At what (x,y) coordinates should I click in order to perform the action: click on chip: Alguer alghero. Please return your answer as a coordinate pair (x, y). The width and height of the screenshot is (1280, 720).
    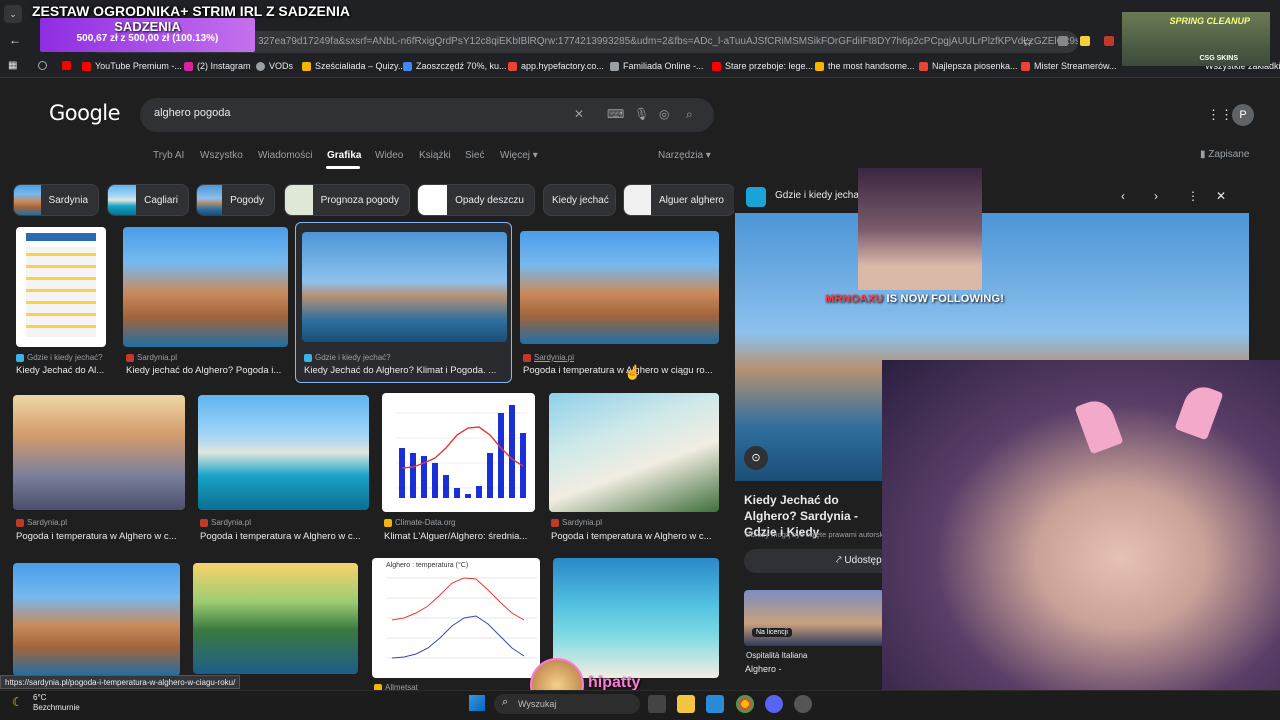
    Looking at the image, I should click on (679, 200).